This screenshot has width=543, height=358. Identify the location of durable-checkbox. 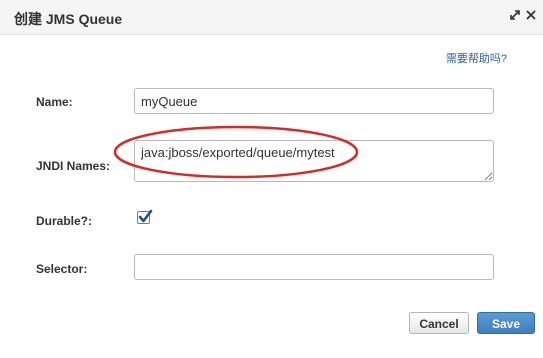
(145, 216).